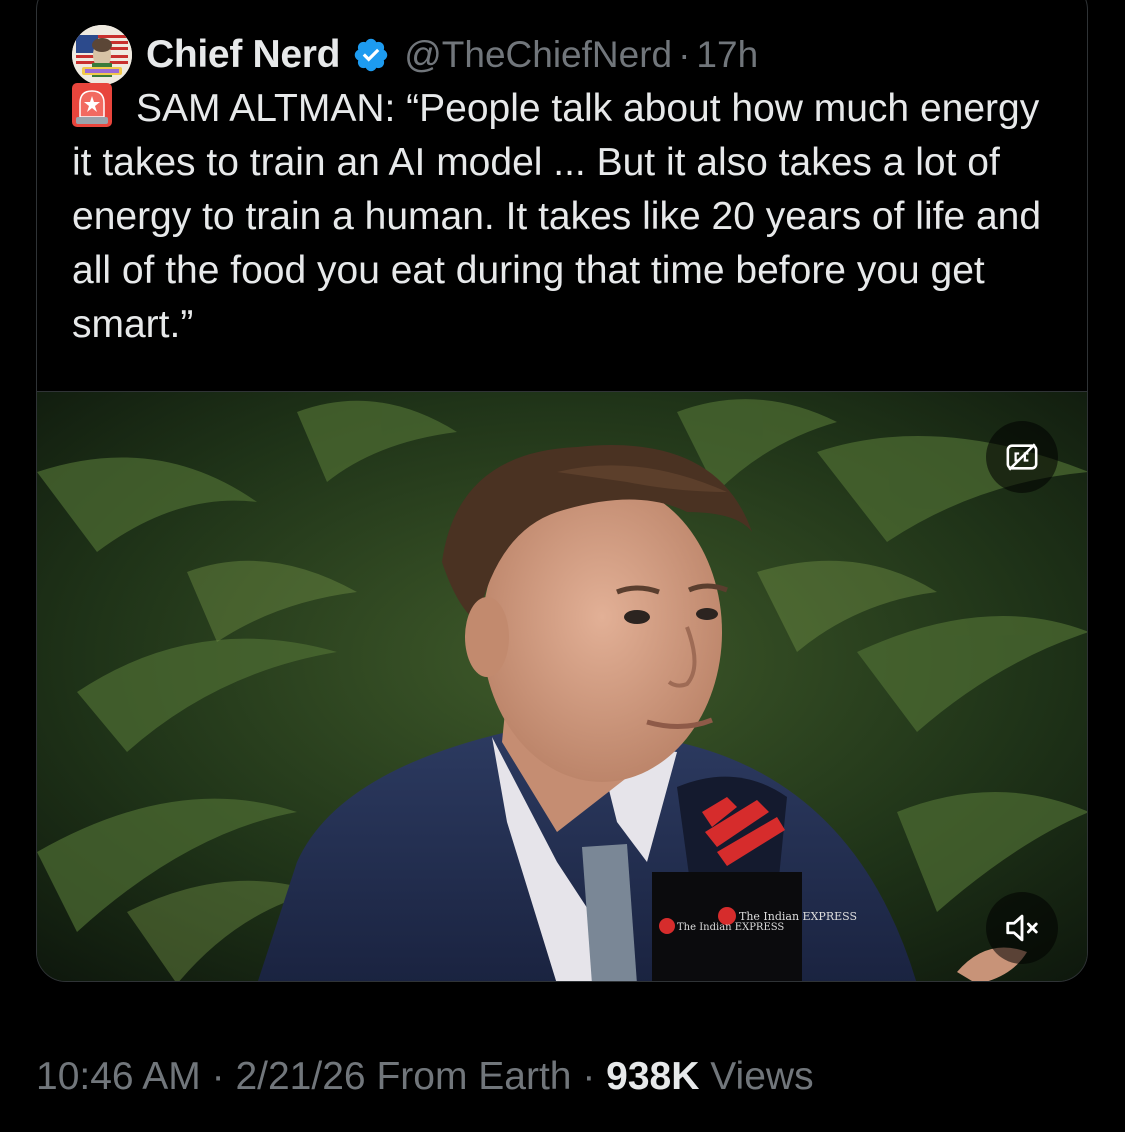 The width and height of the screenshot is (1125, 1132). Describe the element at coordinates (474, 1076) in the screenshot. I see `post-location: From Earth` at that location.